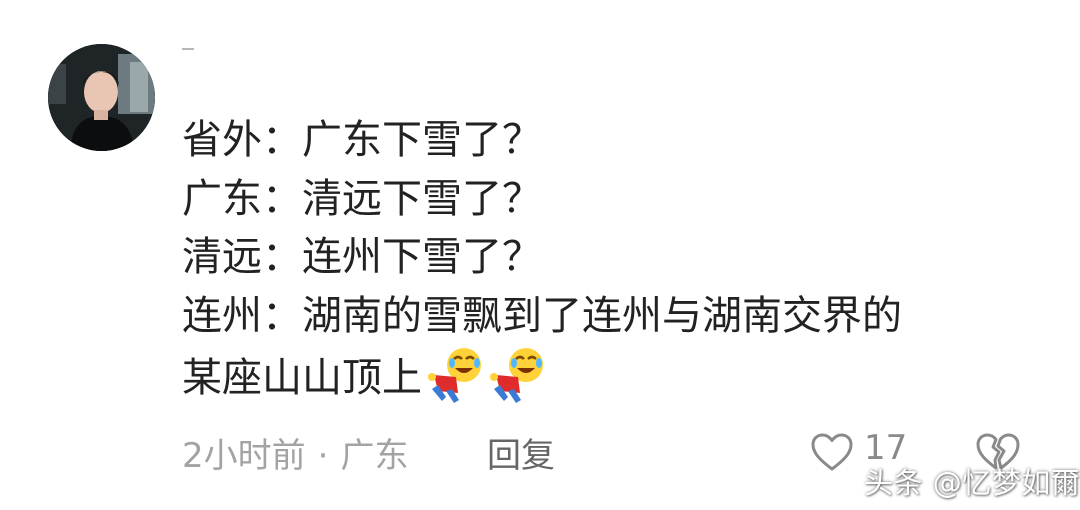 The image size is (1080, 510). Describe the element at coordinates (521, 452) in the screenshot. I see `reply-button: 回复` at that location.